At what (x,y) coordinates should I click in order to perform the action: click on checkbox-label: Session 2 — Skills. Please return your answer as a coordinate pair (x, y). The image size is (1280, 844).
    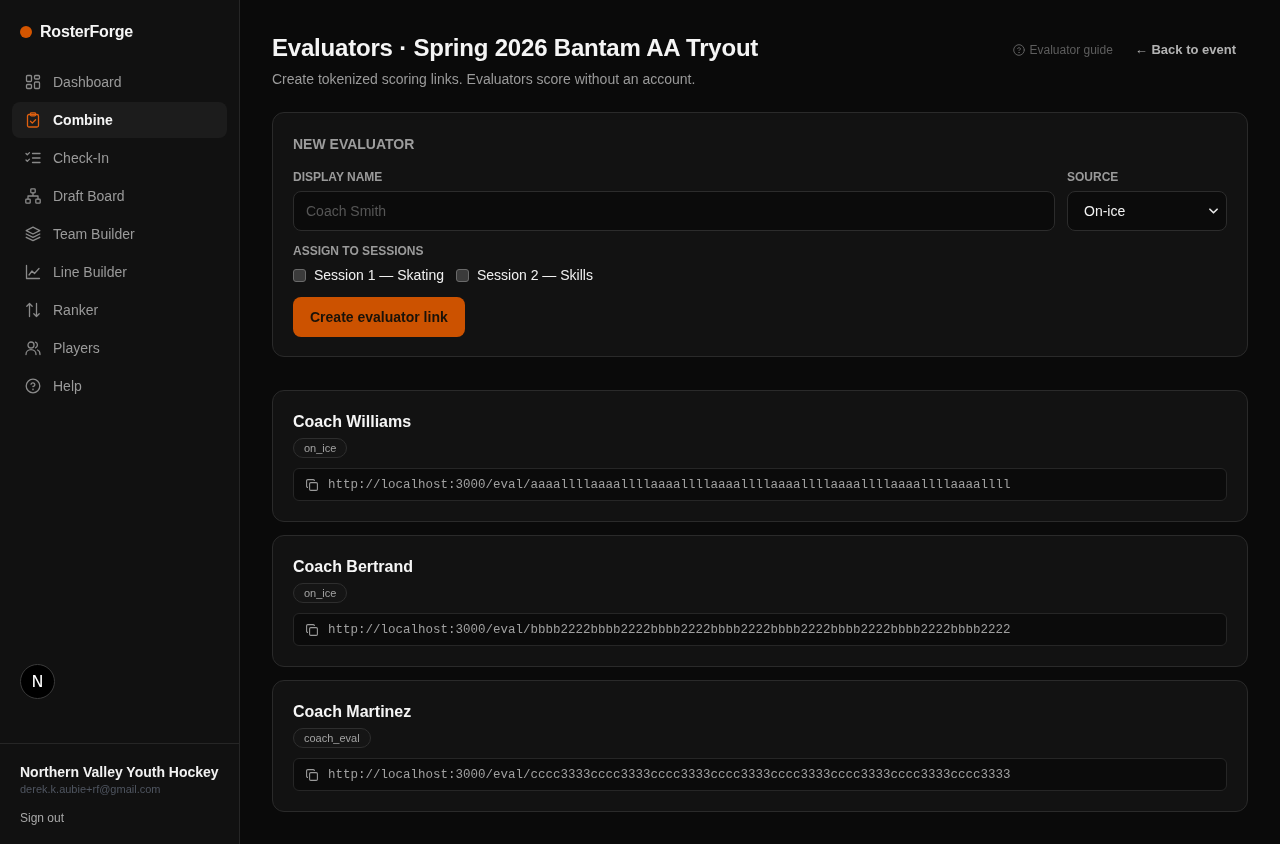
    Looking at the image, I should click on (534, 275).